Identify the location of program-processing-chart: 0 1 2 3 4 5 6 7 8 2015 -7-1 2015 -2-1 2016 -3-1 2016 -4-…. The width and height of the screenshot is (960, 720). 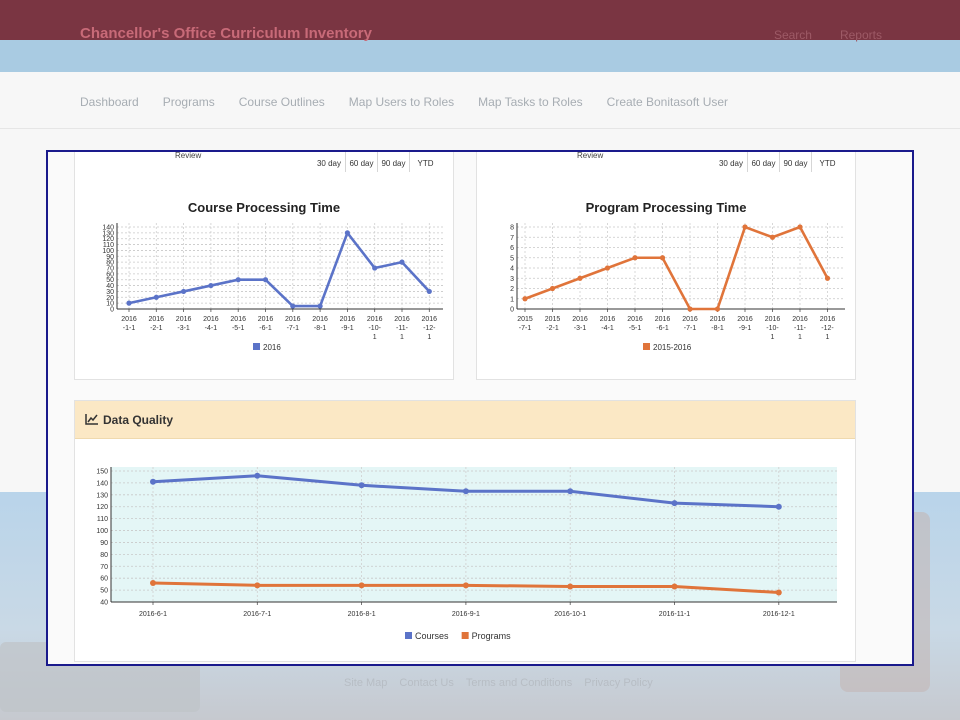
(677, 287).